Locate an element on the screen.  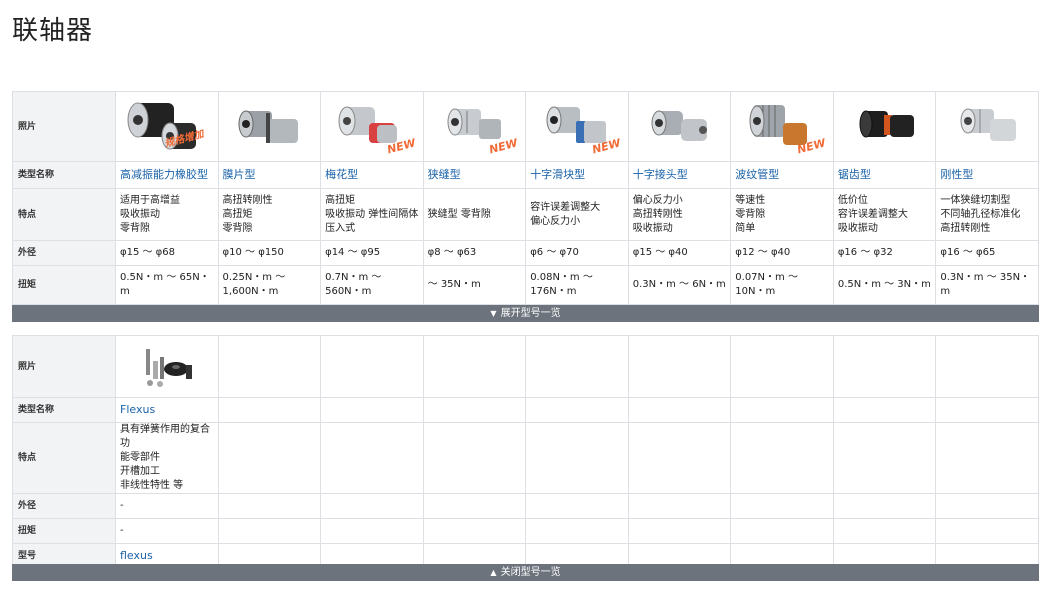
collapse-model-list-button: ▲ 关闭型号一览 is located at coordinates (525, 572).